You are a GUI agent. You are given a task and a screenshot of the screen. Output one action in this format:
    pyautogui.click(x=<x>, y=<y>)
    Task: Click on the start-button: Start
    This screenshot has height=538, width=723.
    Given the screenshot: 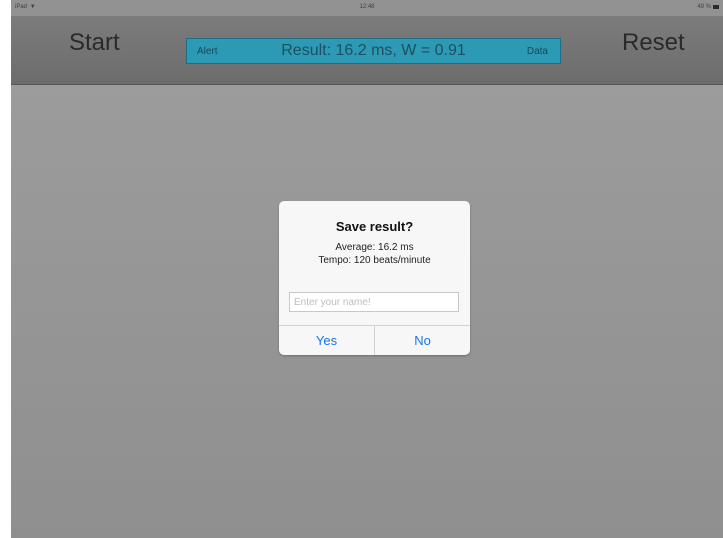 What is the action you would take?
    pyautogui.click(x=94, y=43)
    